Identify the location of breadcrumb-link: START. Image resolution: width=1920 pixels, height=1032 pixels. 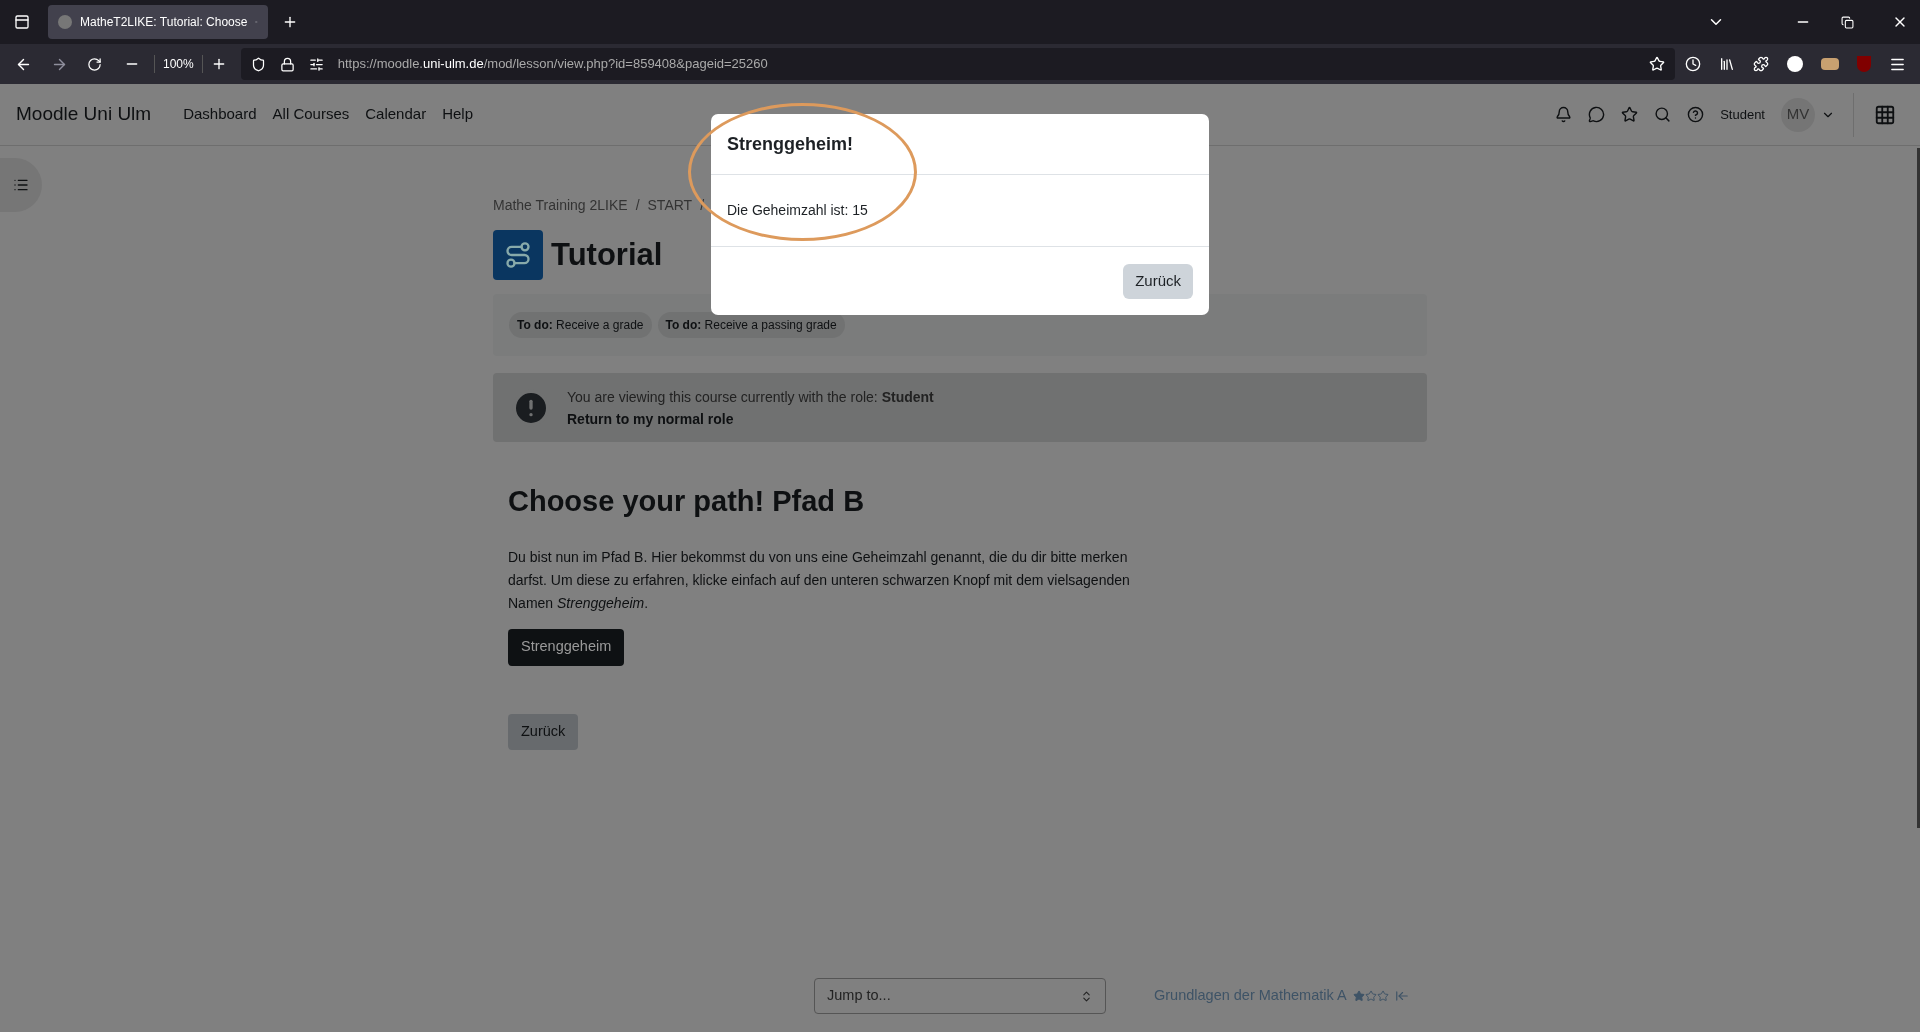
(670, 205).